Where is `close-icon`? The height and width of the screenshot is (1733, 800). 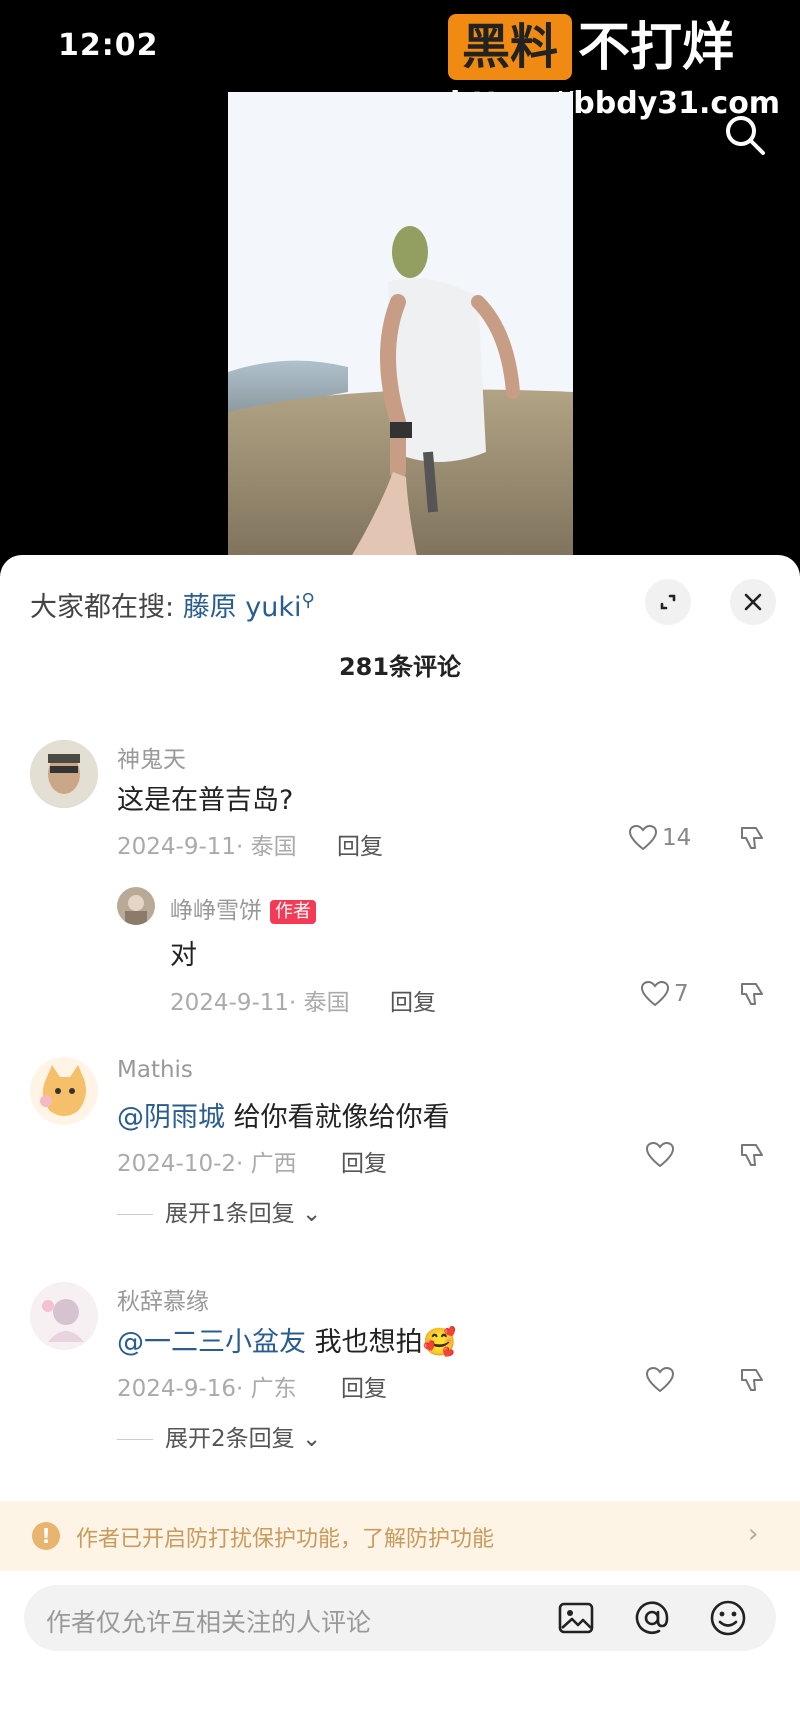 close-icon is located at coordinates (753, 602).